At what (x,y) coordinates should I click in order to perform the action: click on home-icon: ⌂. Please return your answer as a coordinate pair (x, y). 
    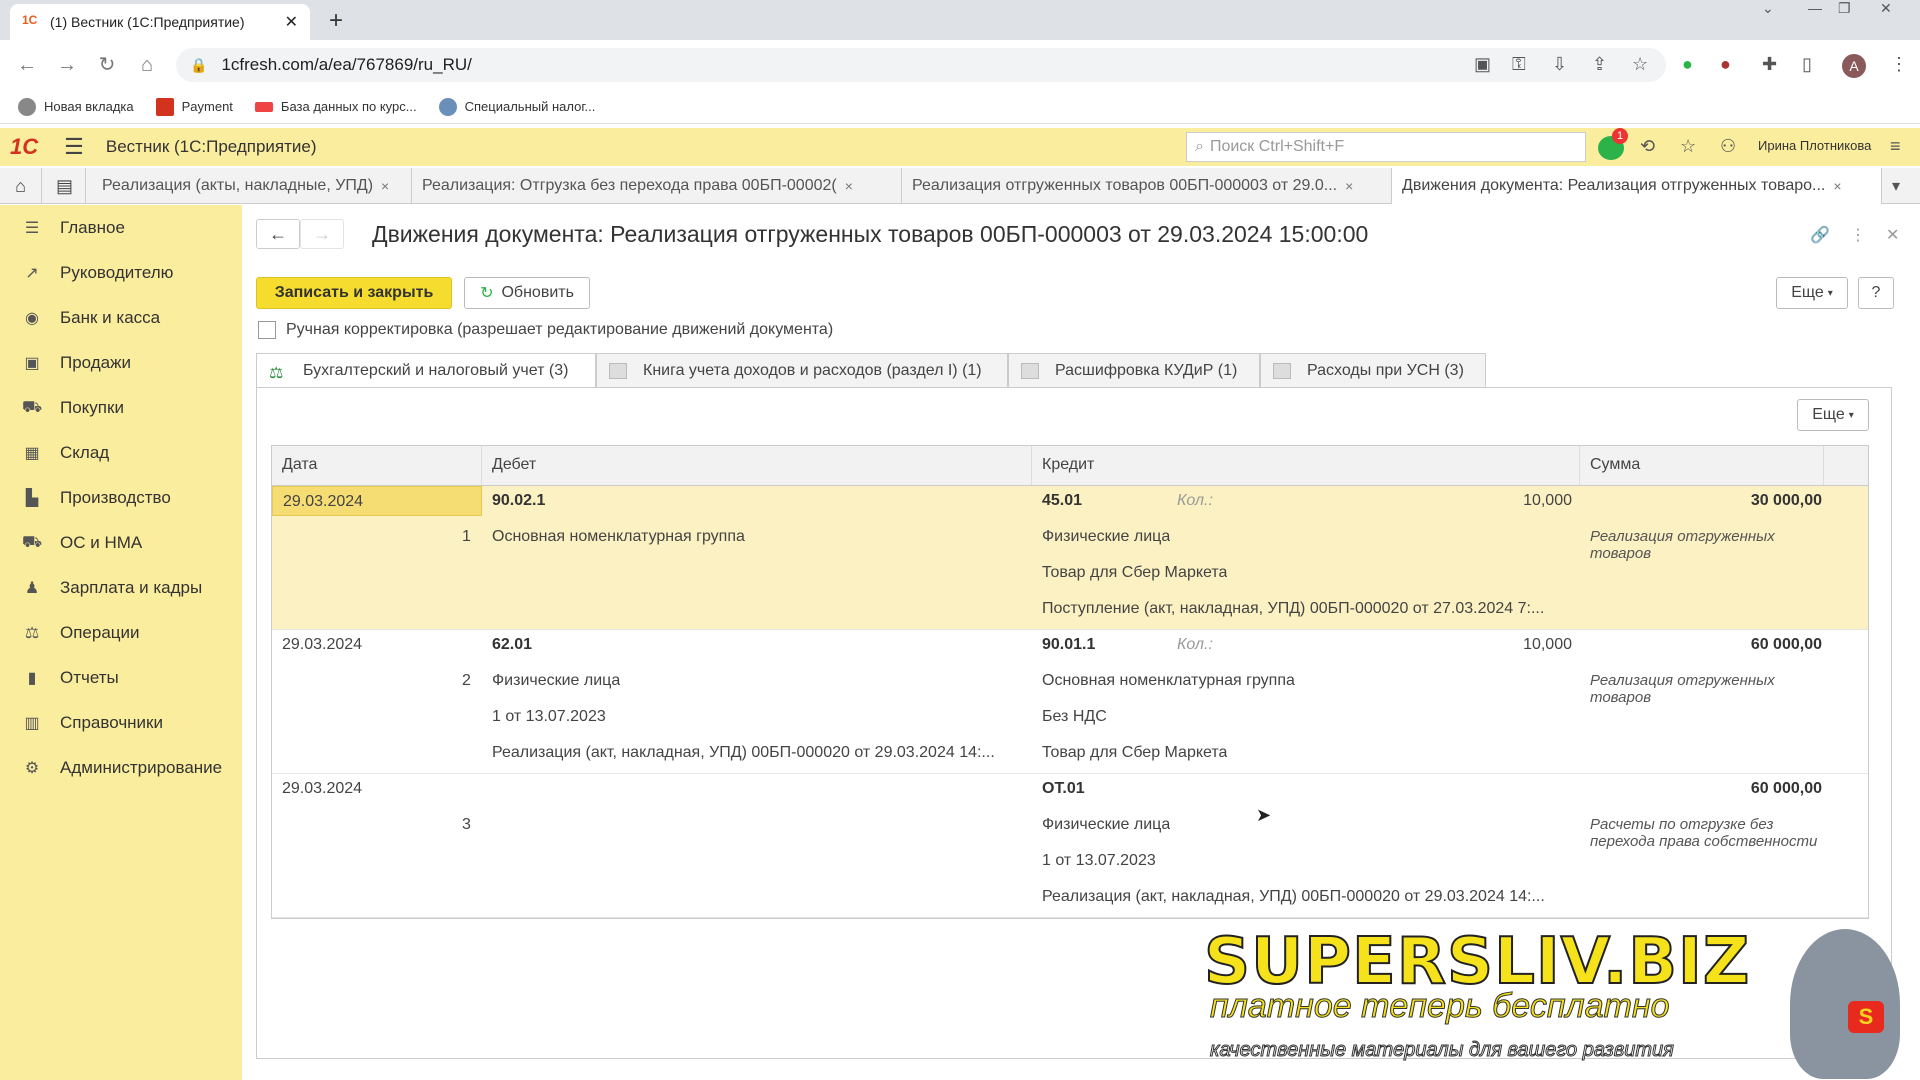
    Looking at the image, I should click on (147, 65).